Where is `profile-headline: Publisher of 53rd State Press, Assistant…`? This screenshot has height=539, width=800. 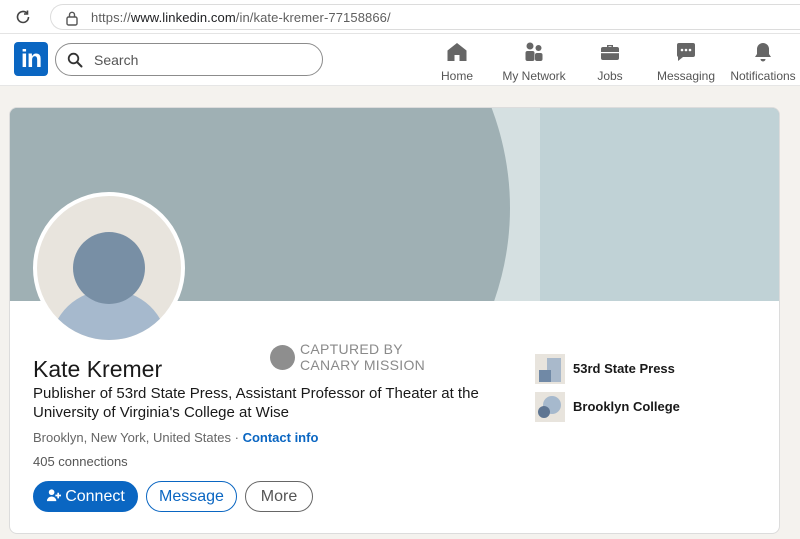
profile-headline: Publisher of 53rd State Press, Assistant… is located at coordinates (256, 403).